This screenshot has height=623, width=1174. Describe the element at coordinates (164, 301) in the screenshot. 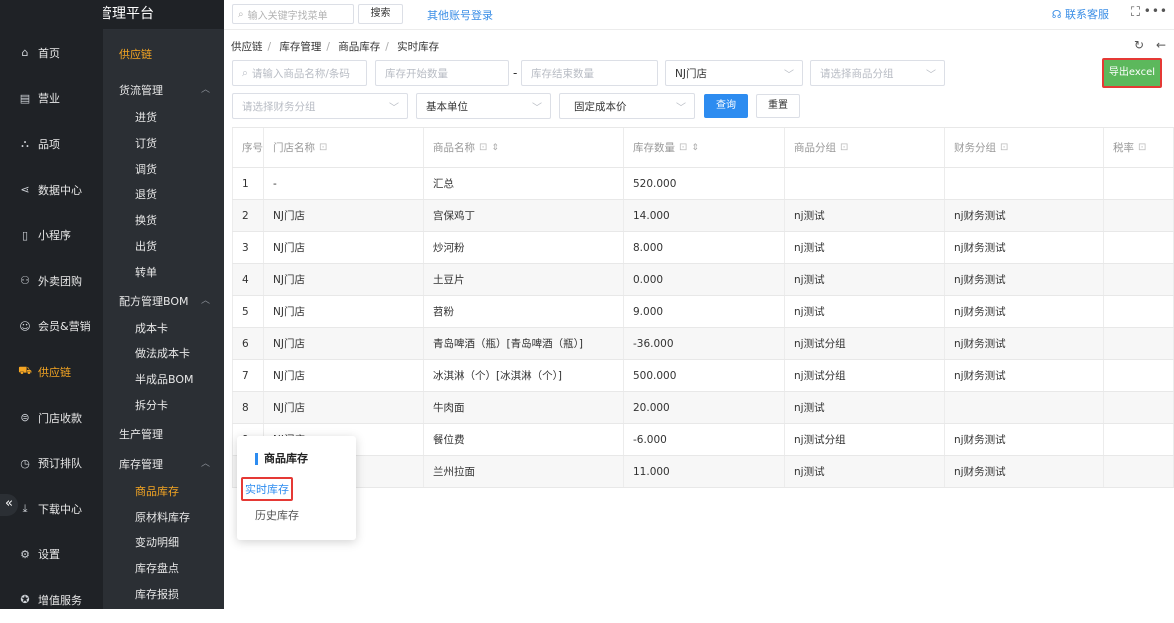

I see `sub-nav-group: 配方管理BOM ︿` at that location.